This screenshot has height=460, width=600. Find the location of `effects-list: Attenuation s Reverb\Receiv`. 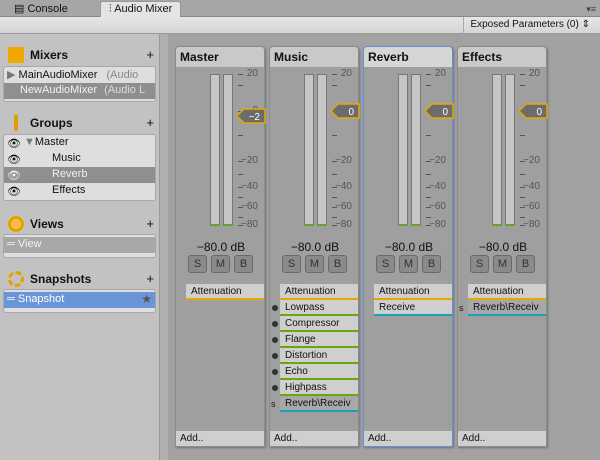

effects-list: Attenuation s Reverb\Receiv is located at coordinates (502, 300).